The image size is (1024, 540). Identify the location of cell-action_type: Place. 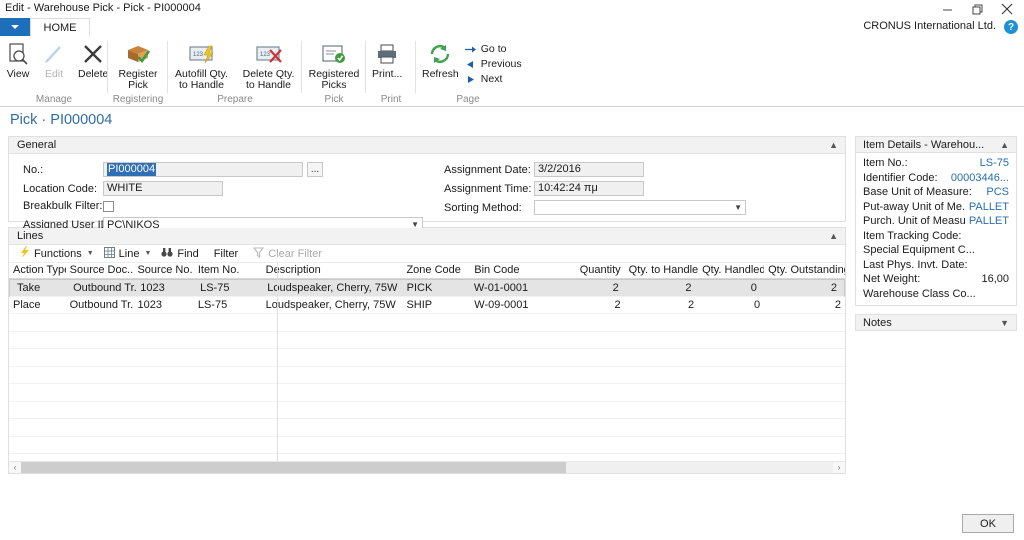
(37, 305).